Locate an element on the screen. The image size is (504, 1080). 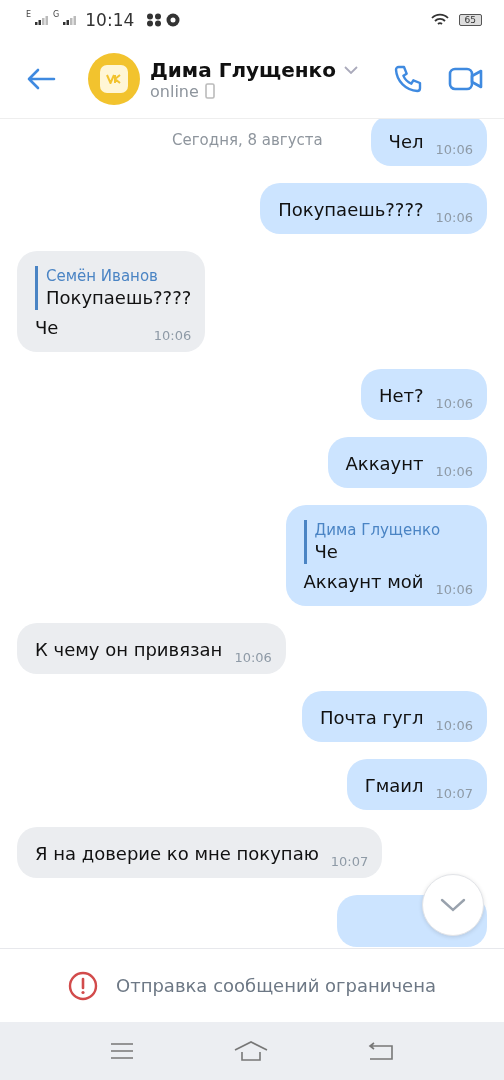
message-text: Гмаил is located at coordinates (394, 786).